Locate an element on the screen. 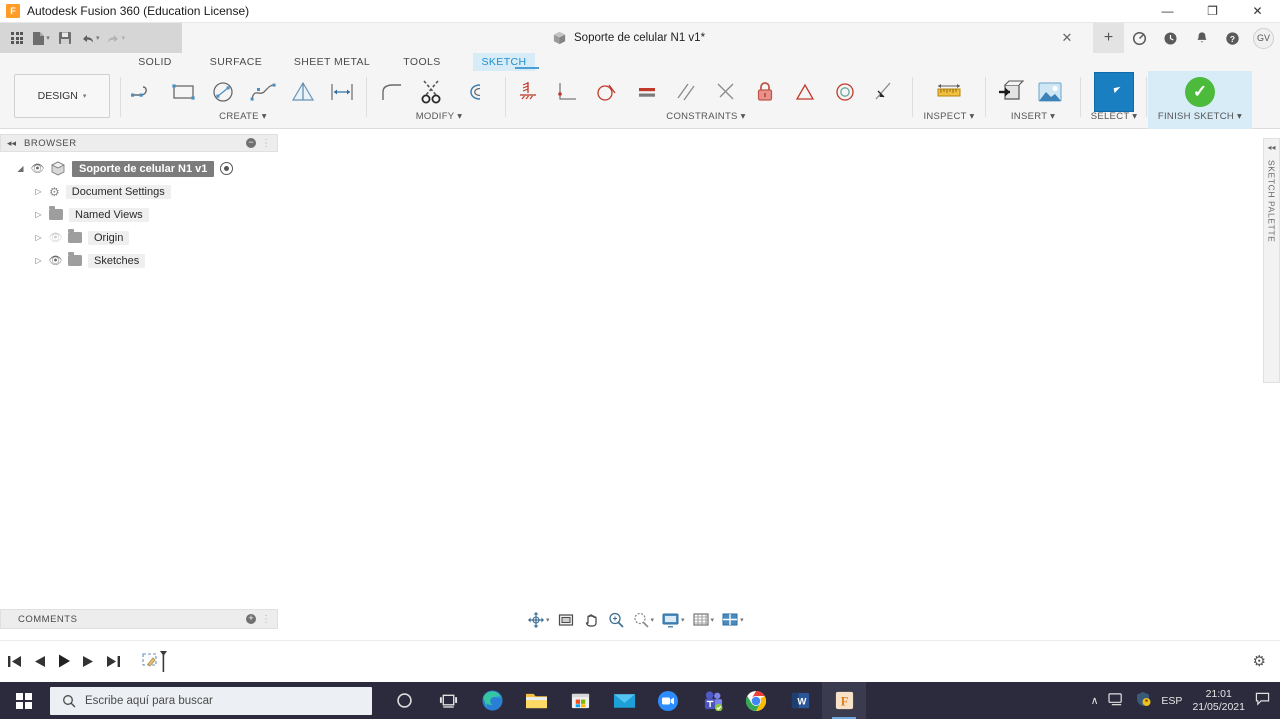 Image resolution: width=1280 pixels, height=719 pixels. sketch-dimension-tool is located at coordinates (342, 92).